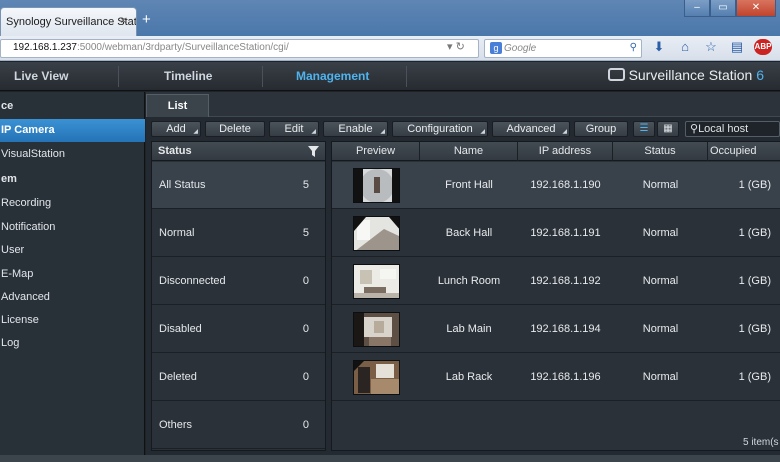  What do you see at coordinates (756, 8) in the screenshot?
I see `close-window-icon: ✕` at bounding box center [756, 8].